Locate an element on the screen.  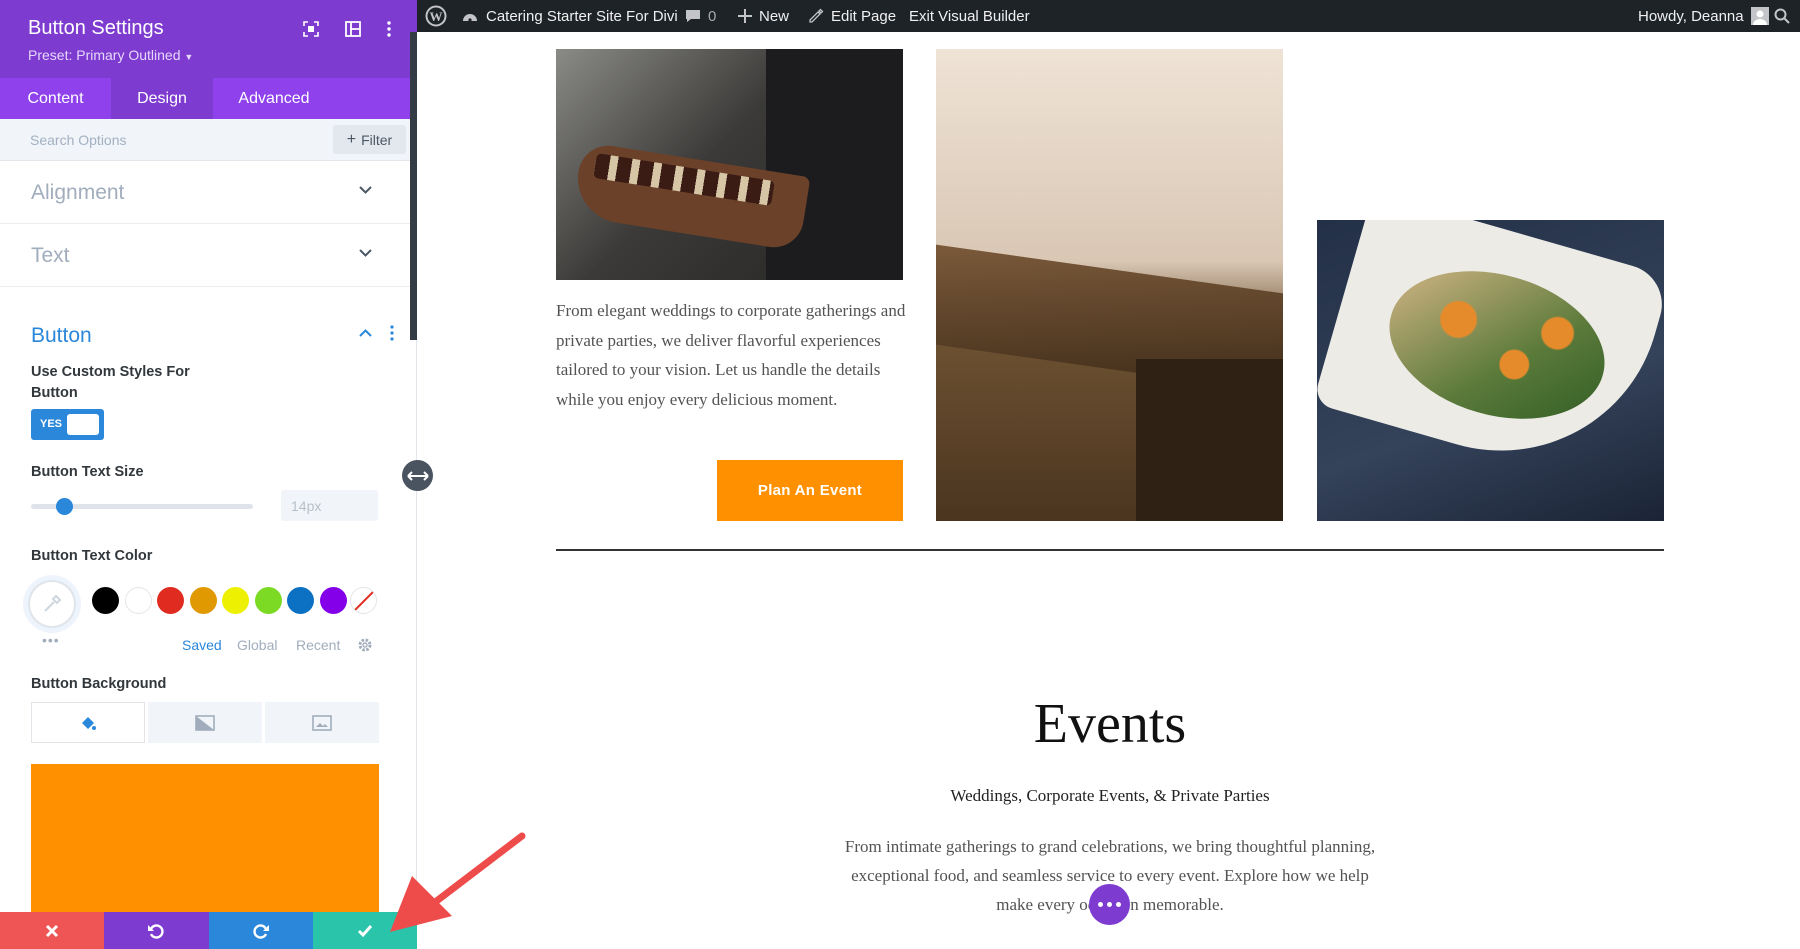
toggle-knob is located at coordinates (83, 424).